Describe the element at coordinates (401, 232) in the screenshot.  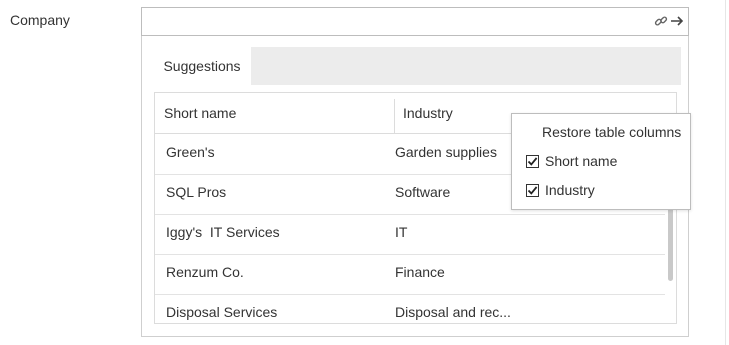
I see `cell-industry: IT` at that location.